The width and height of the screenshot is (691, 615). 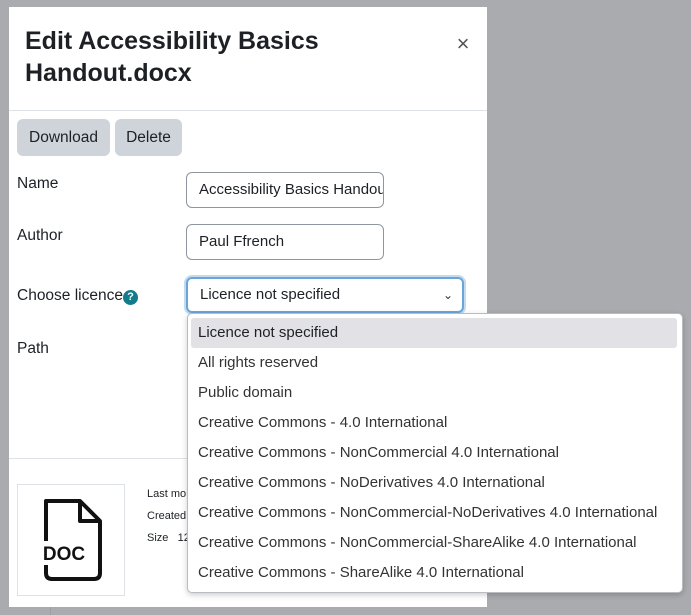 I want to click on question-circle-icon: ?, so click(x=130, y=297).